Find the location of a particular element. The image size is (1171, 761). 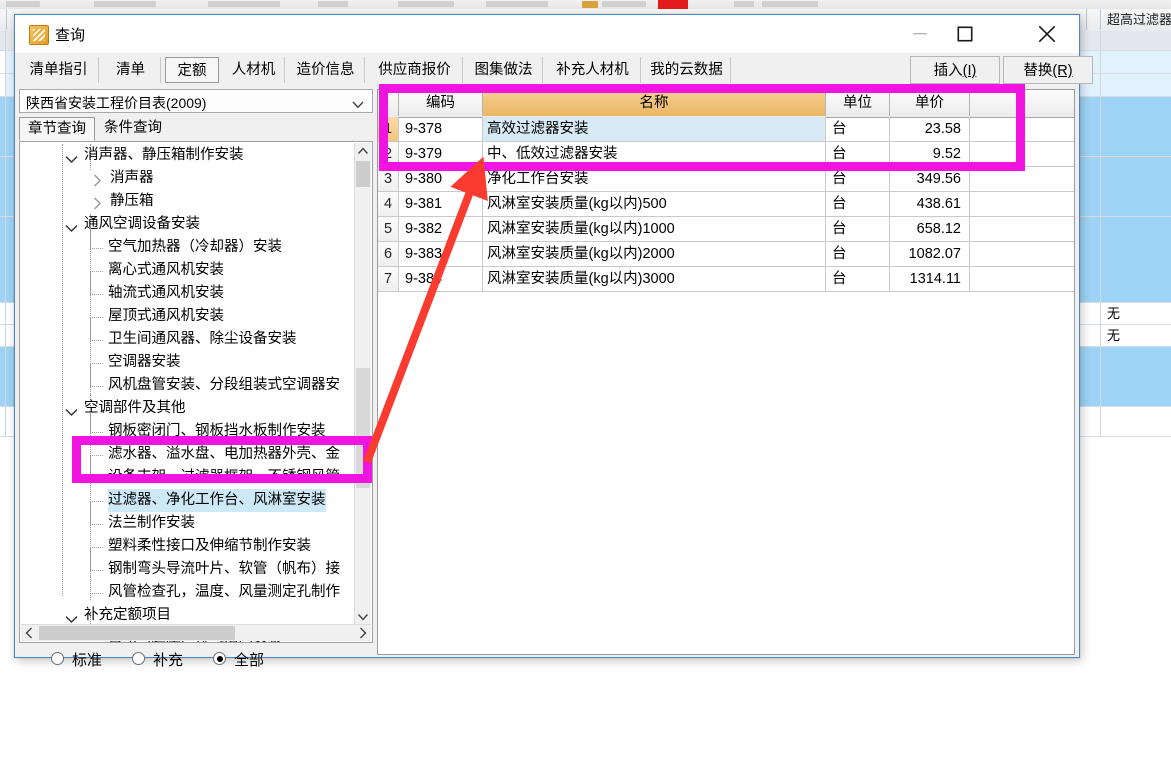

table-row: 3 9-380 净化工作台安装 台 349.56 is located at coordinates (726, 179).